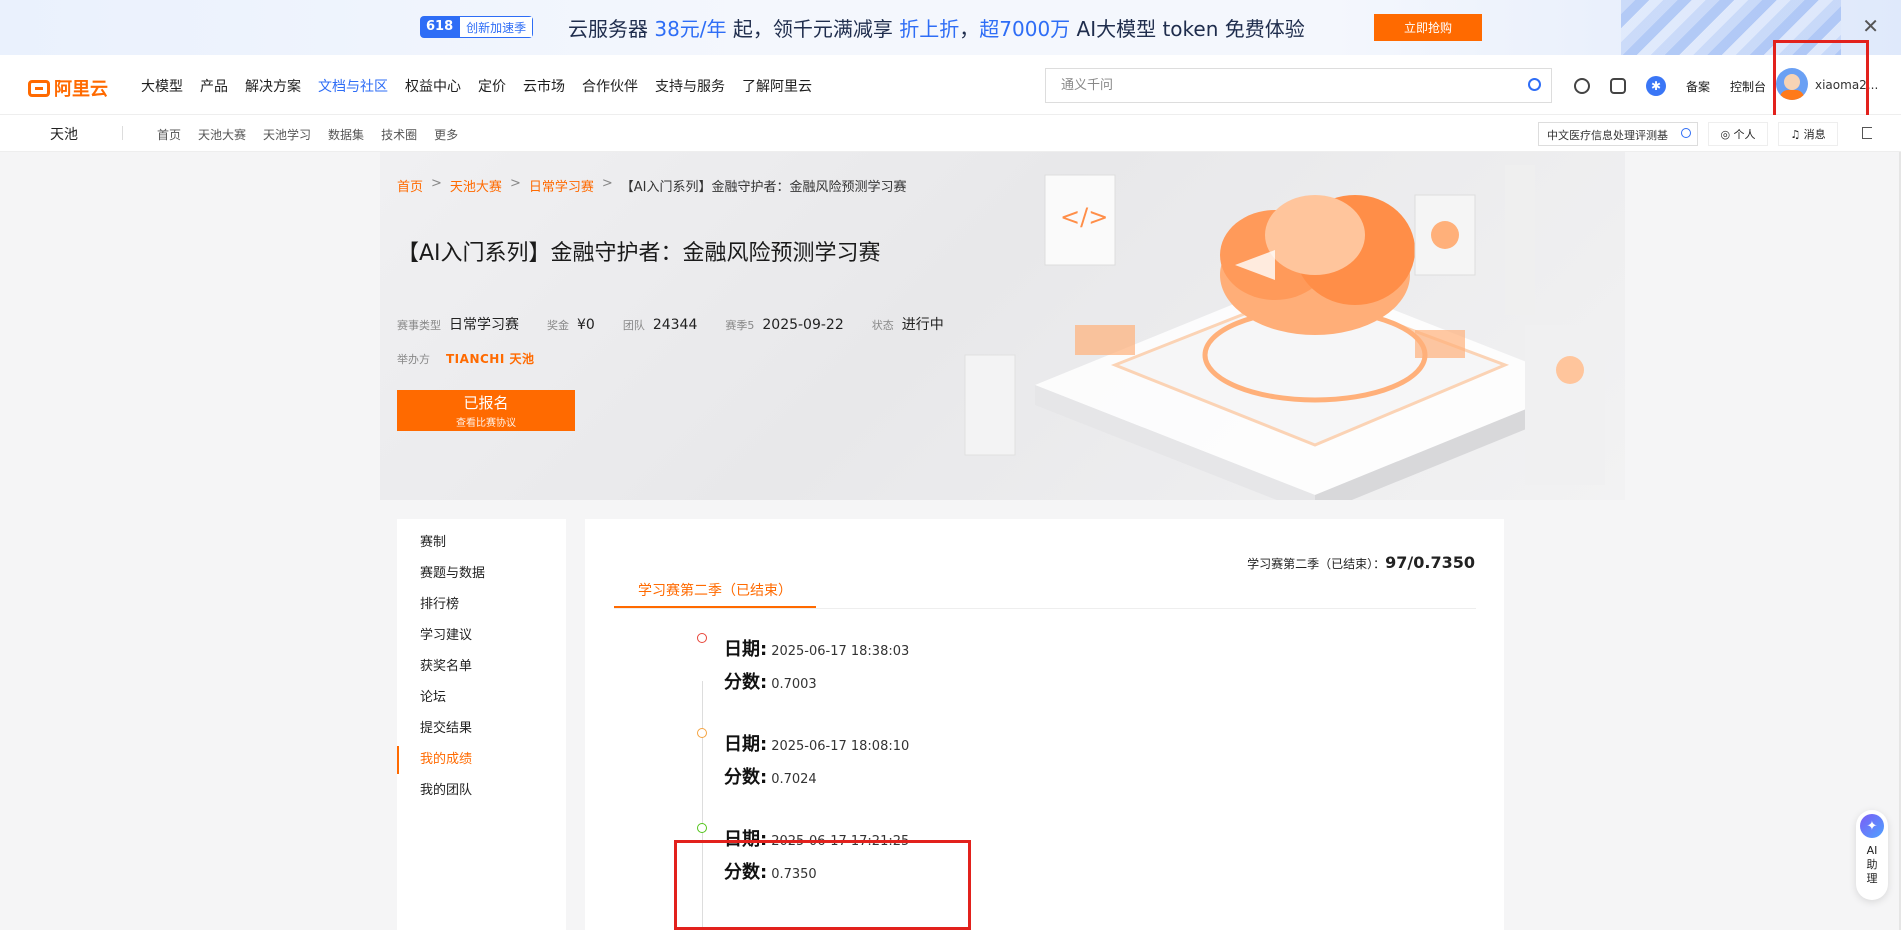 The width and height of the screenshot is (1901, 930). I want to click on subnav-item: 数据集, so click(346, 134).